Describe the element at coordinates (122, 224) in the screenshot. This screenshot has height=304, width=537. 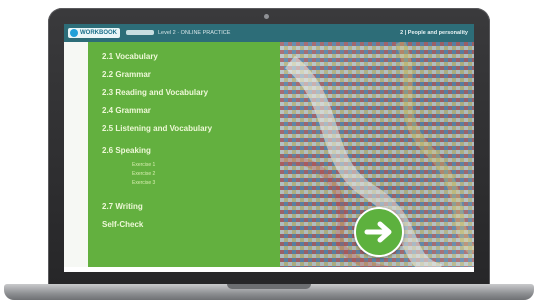
I see `menu-item-self-check: Self-Check` at that location.